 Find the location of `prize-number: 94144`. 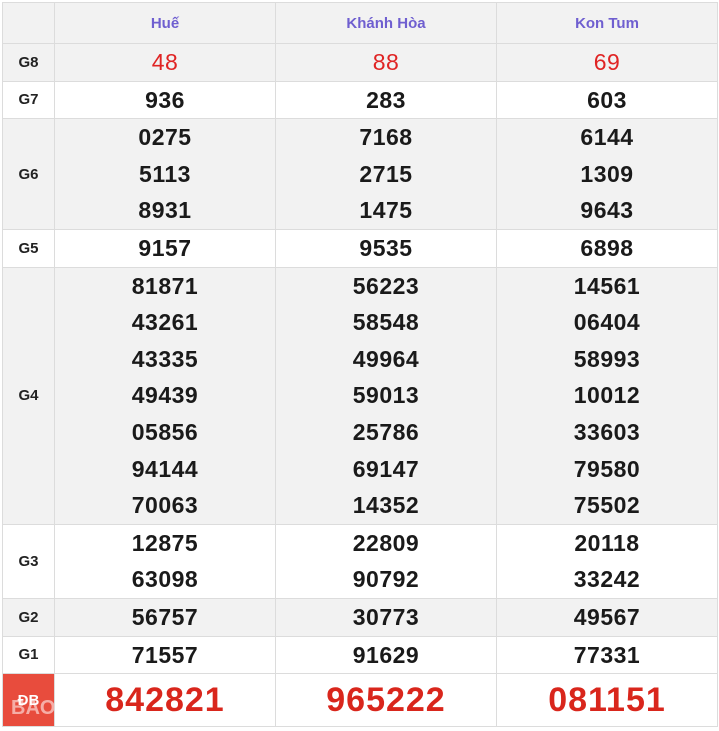

prize-number: 94144 is located at coordinates (165, 468).